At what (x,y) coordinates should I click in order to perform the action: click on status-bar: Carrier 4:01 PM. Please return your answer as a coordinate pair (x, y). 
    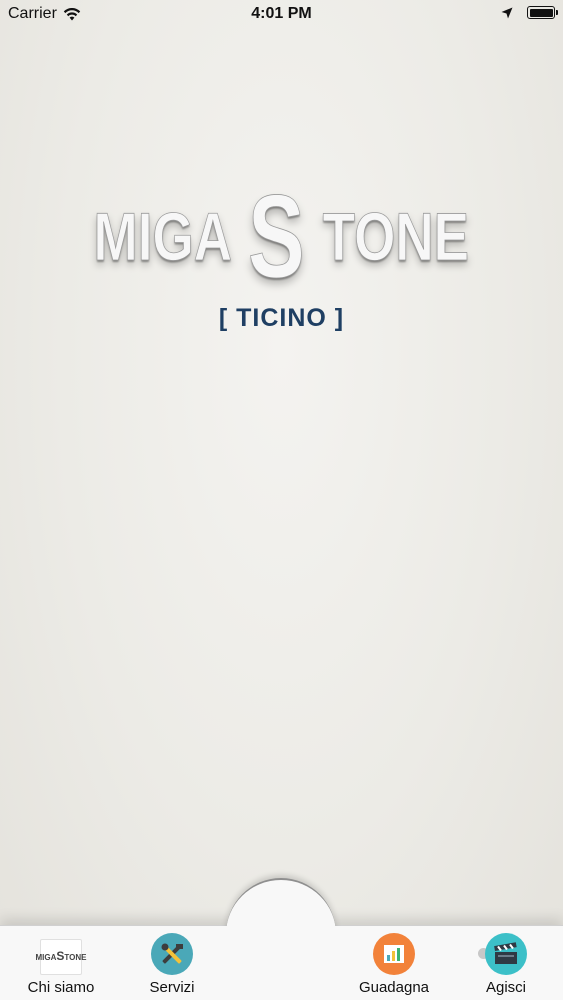
    Looking at the image, I should click on (281, 15).